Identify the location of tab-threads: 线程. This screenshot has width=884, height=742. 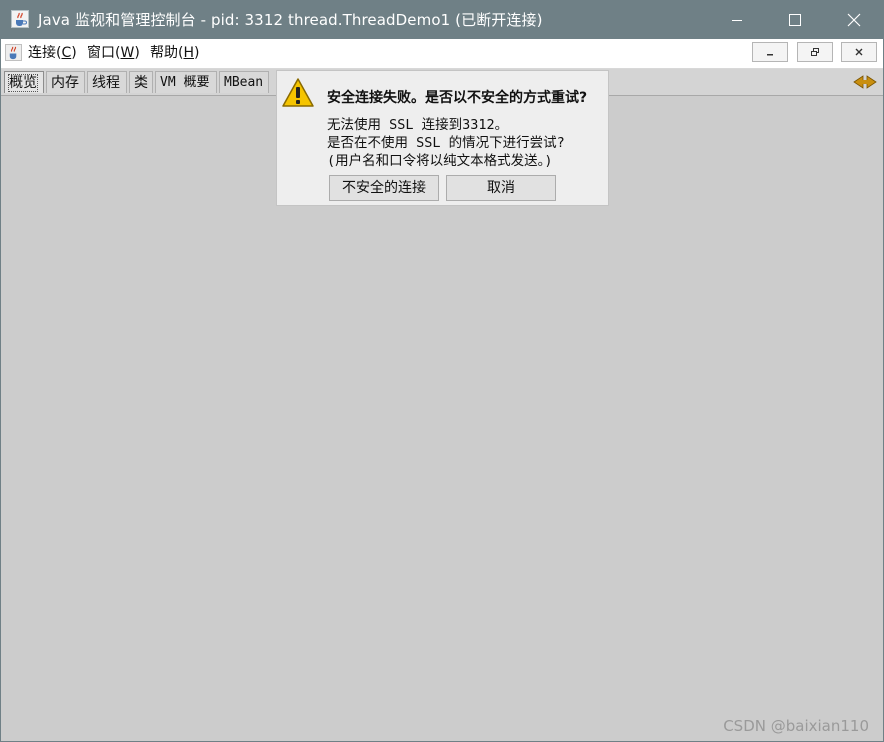
(107, 82).